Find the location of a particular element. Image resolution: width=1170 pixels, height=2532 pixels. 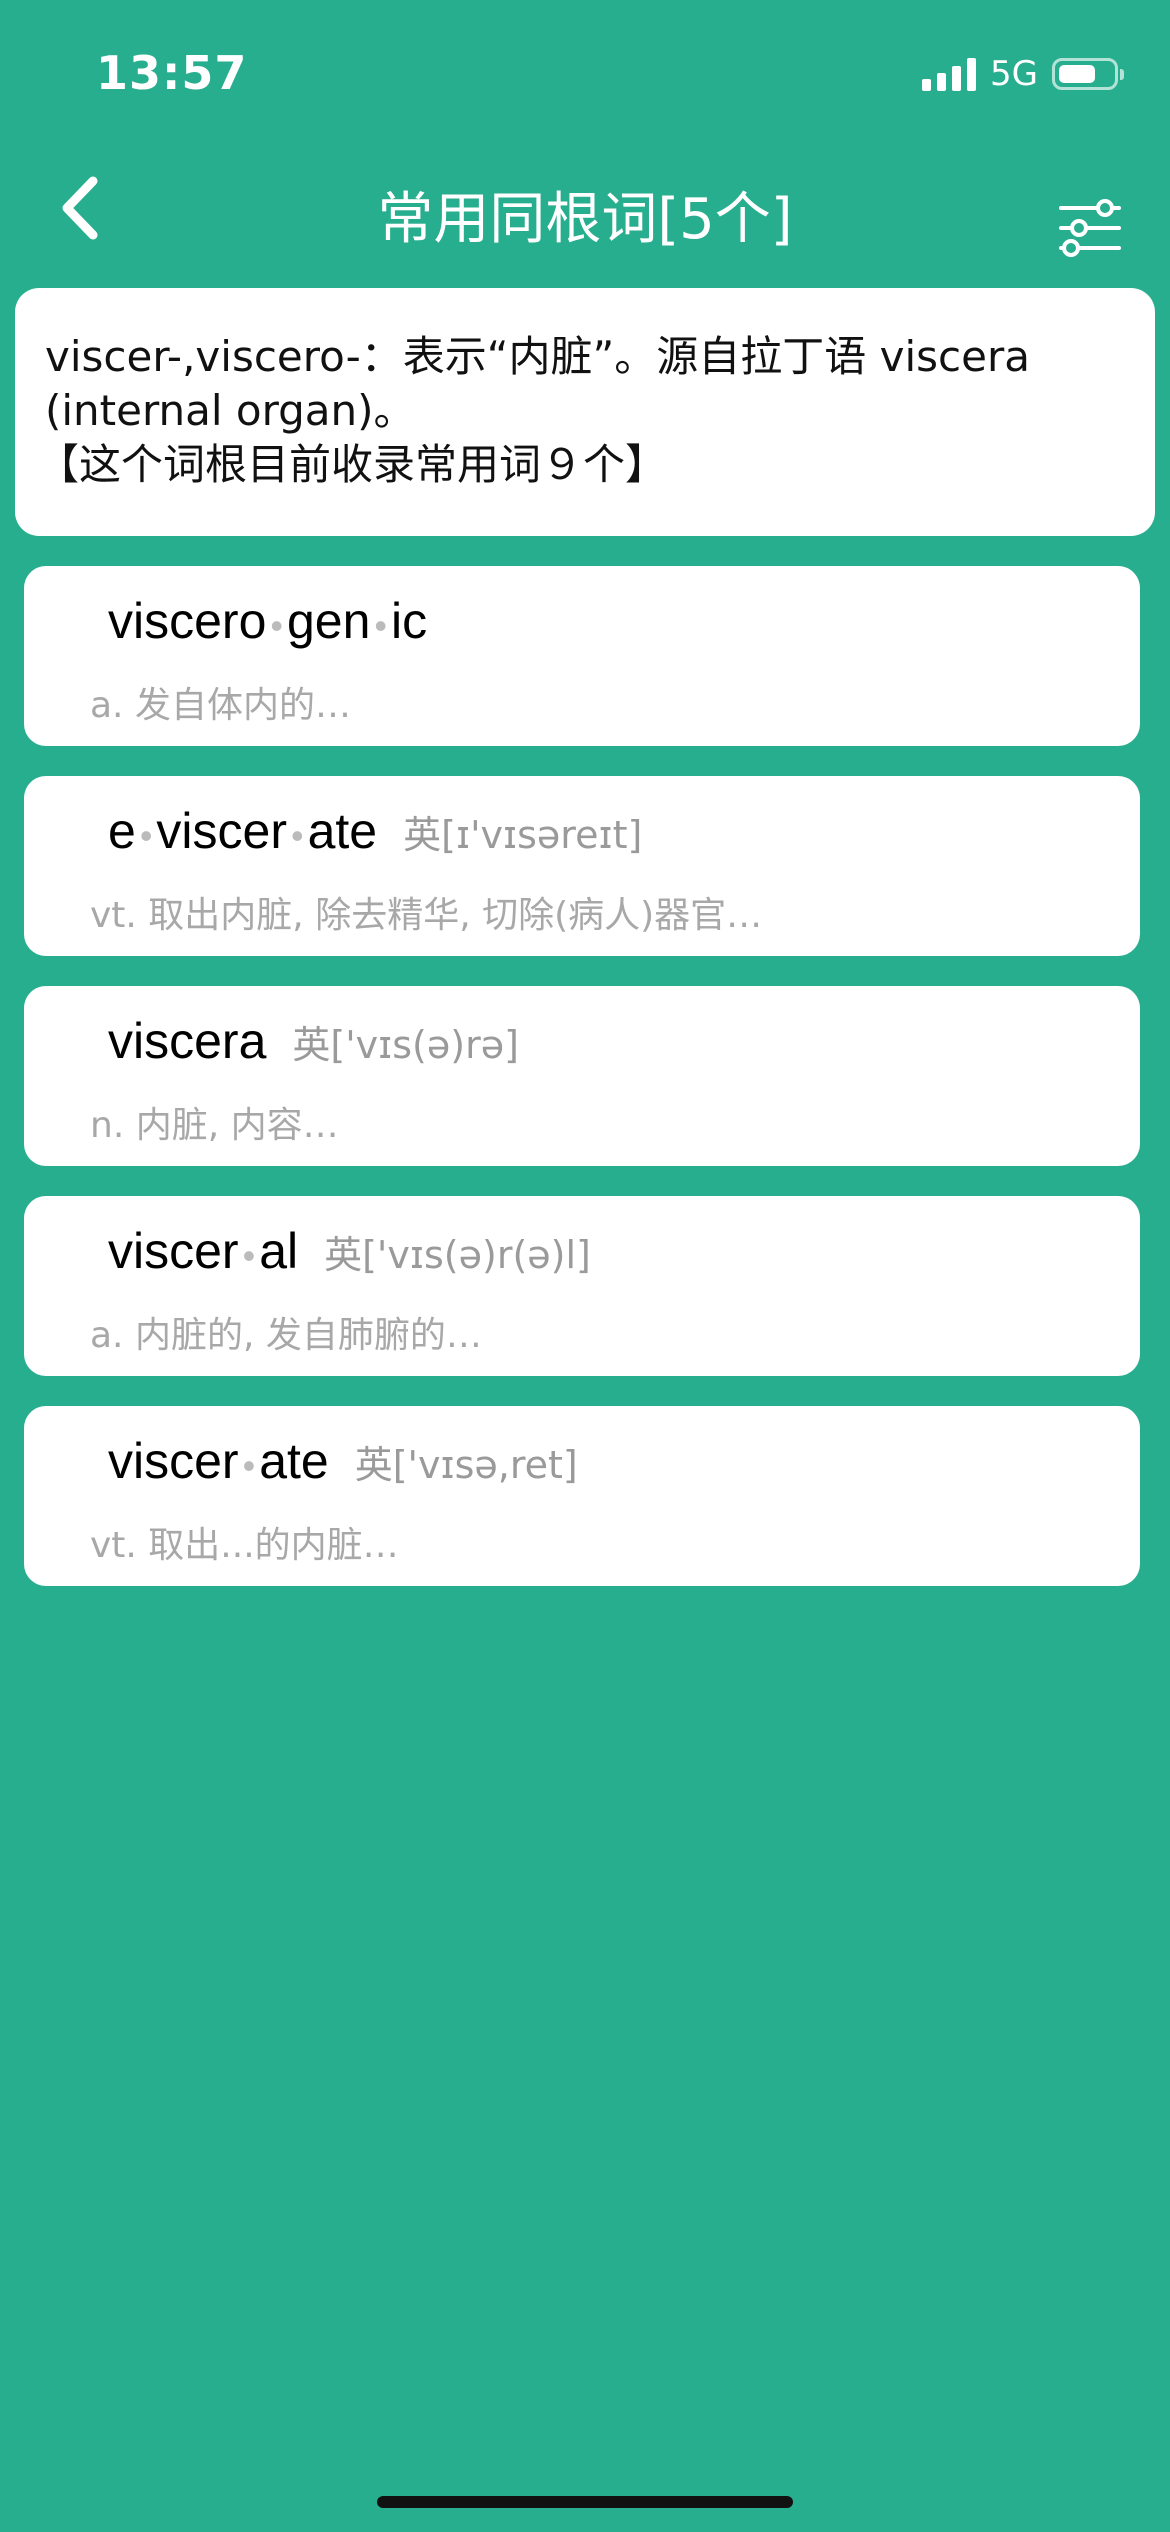

sliders-icon is located at coordinates (1090, 228).